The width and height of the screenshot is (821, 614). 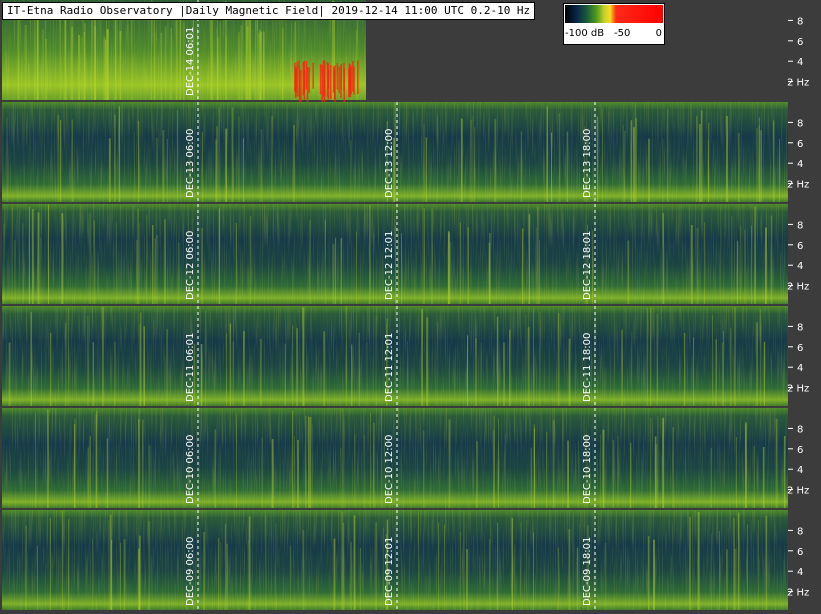 What do you see at coordinates (389, 163) in the screenshot?
I see `time-marker-label: DEC-13 12:00` at bounding box center [389, 163].